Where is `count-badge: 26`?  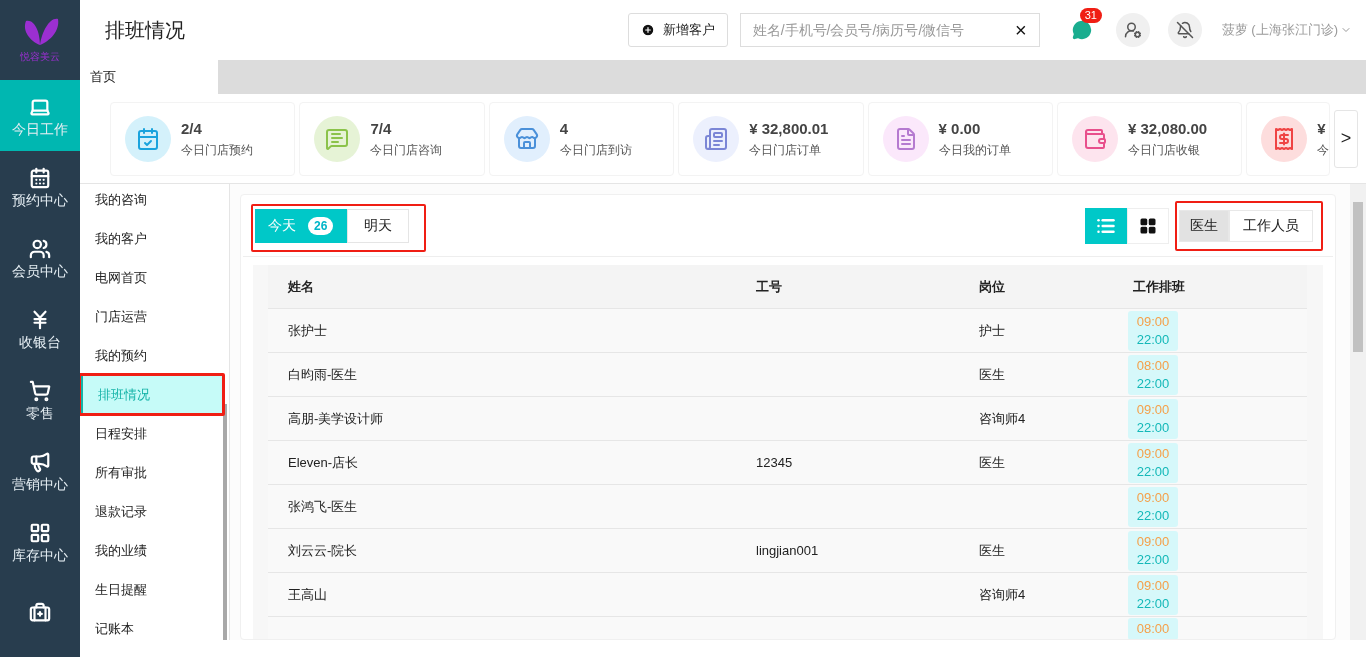
count-badge: 26 is located at coordinates (321, 225).